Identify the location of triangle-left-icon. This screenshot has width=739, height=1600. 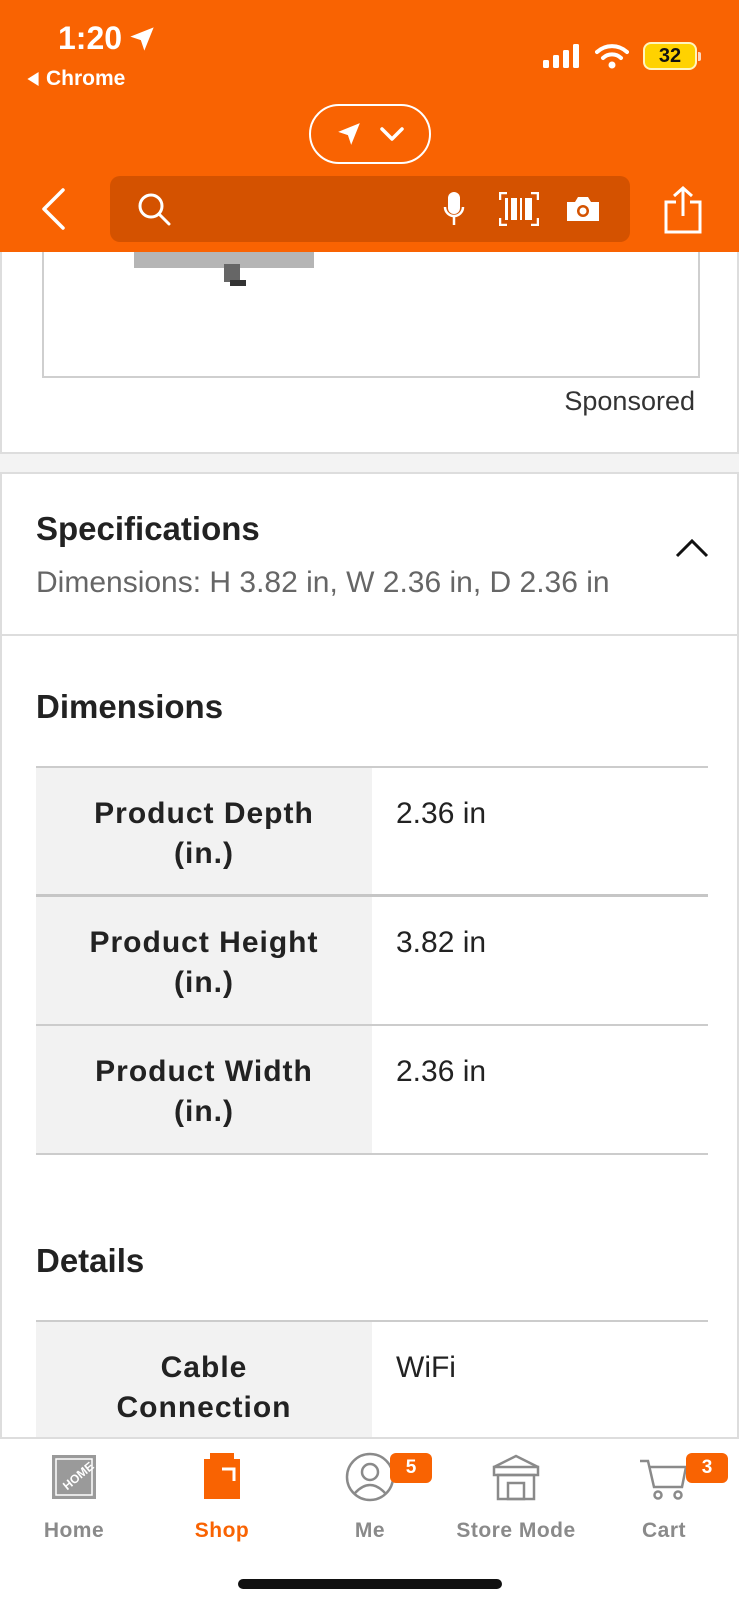
(33, 79).